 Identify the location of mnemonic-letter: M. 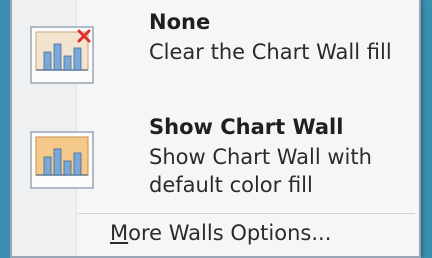
(119, 233).